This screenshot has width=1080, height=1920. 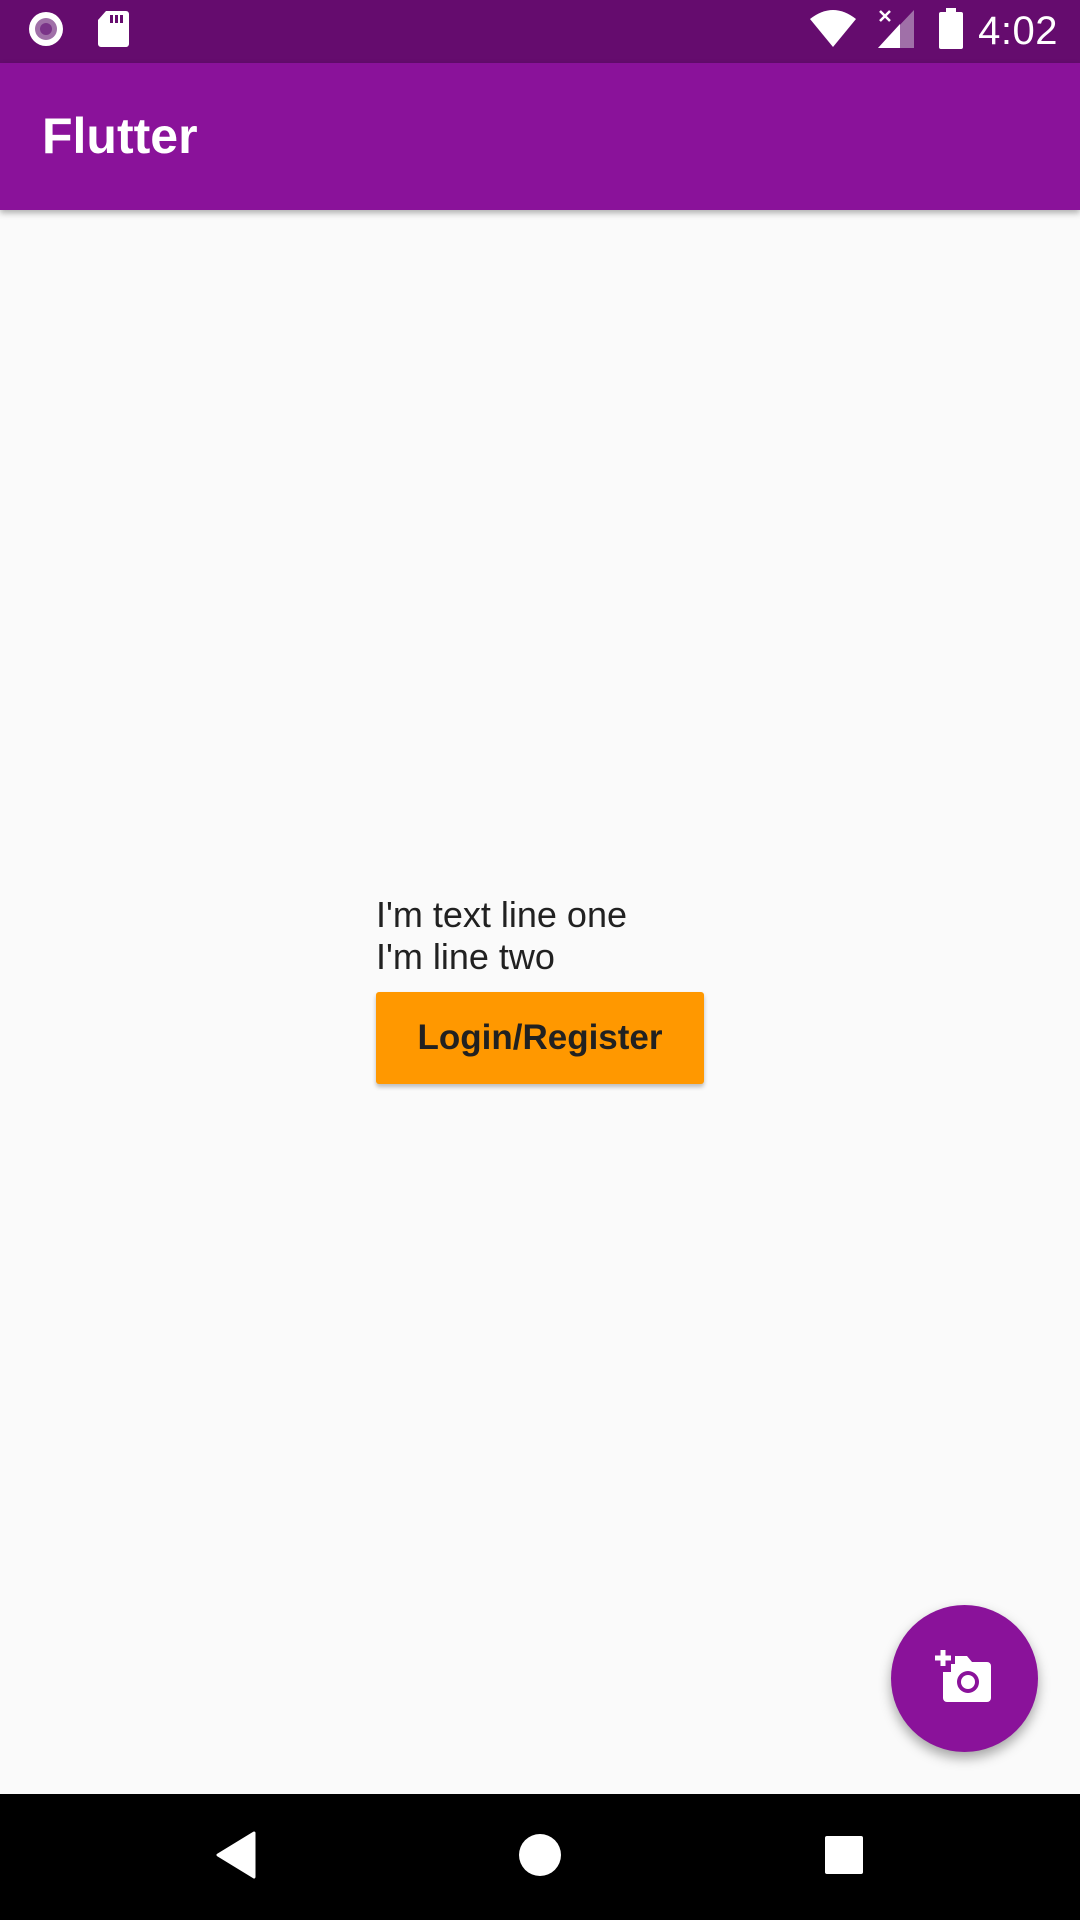 What do you see at coordinates (120, 136) in the screenshot?
I see `page-title: Flutter` at bounding box center [120, 136].